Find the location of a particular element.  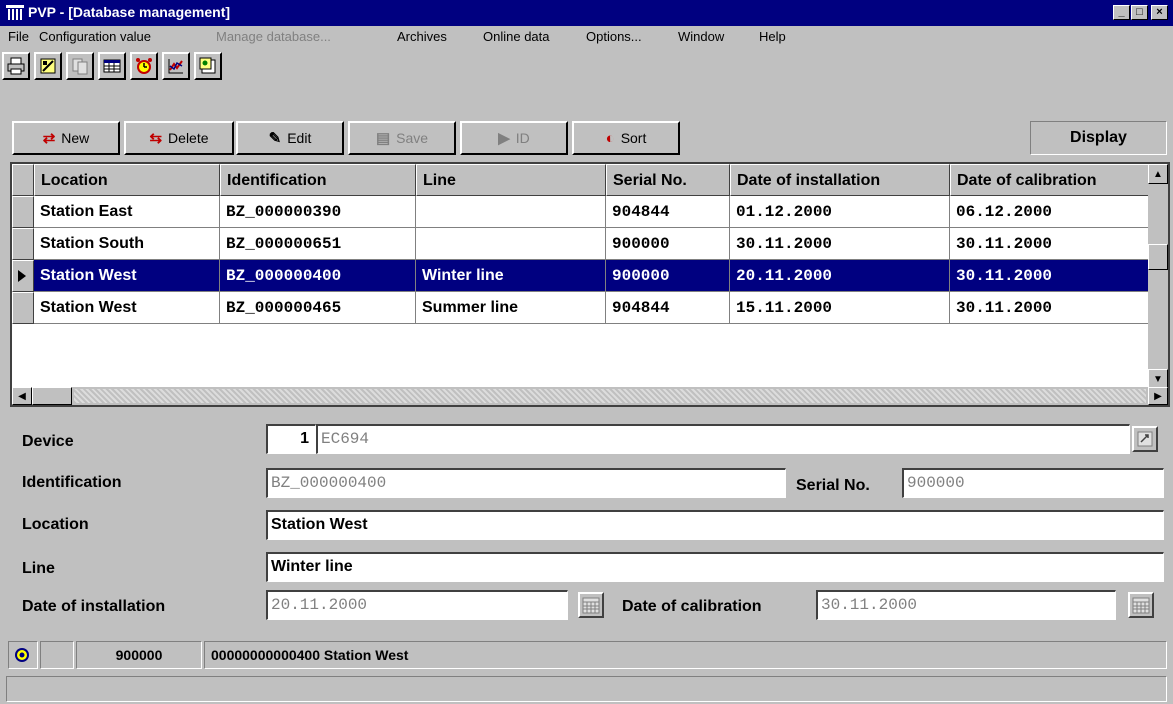

horizontal-scroll-thumb is located at coordinates (52, 396).